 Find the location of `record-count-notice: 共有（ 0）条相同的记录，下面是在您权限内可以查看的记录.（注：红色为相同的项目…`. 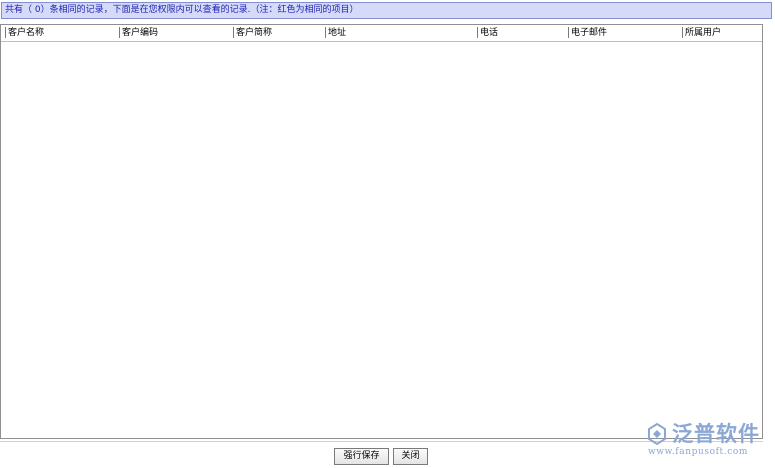

record-count-notice: 共有（ 0）条相同的记录，下面是在您权限内可以查看的记录.（注：红色为相同的项目… is located at coordinates (386, 10).